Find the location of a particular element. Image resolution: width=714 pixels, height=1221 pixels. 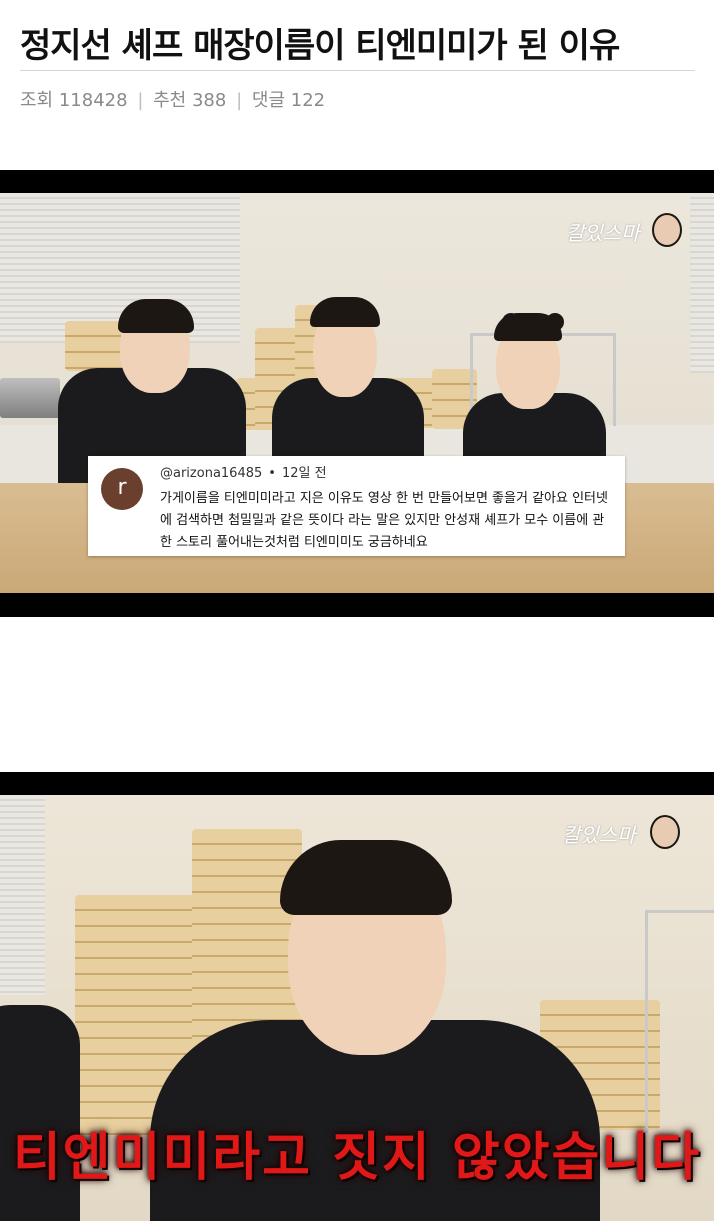

post-meta: 조회 118428 | 추천 388 | 댓글 122 is located at coordinates (172, 99).